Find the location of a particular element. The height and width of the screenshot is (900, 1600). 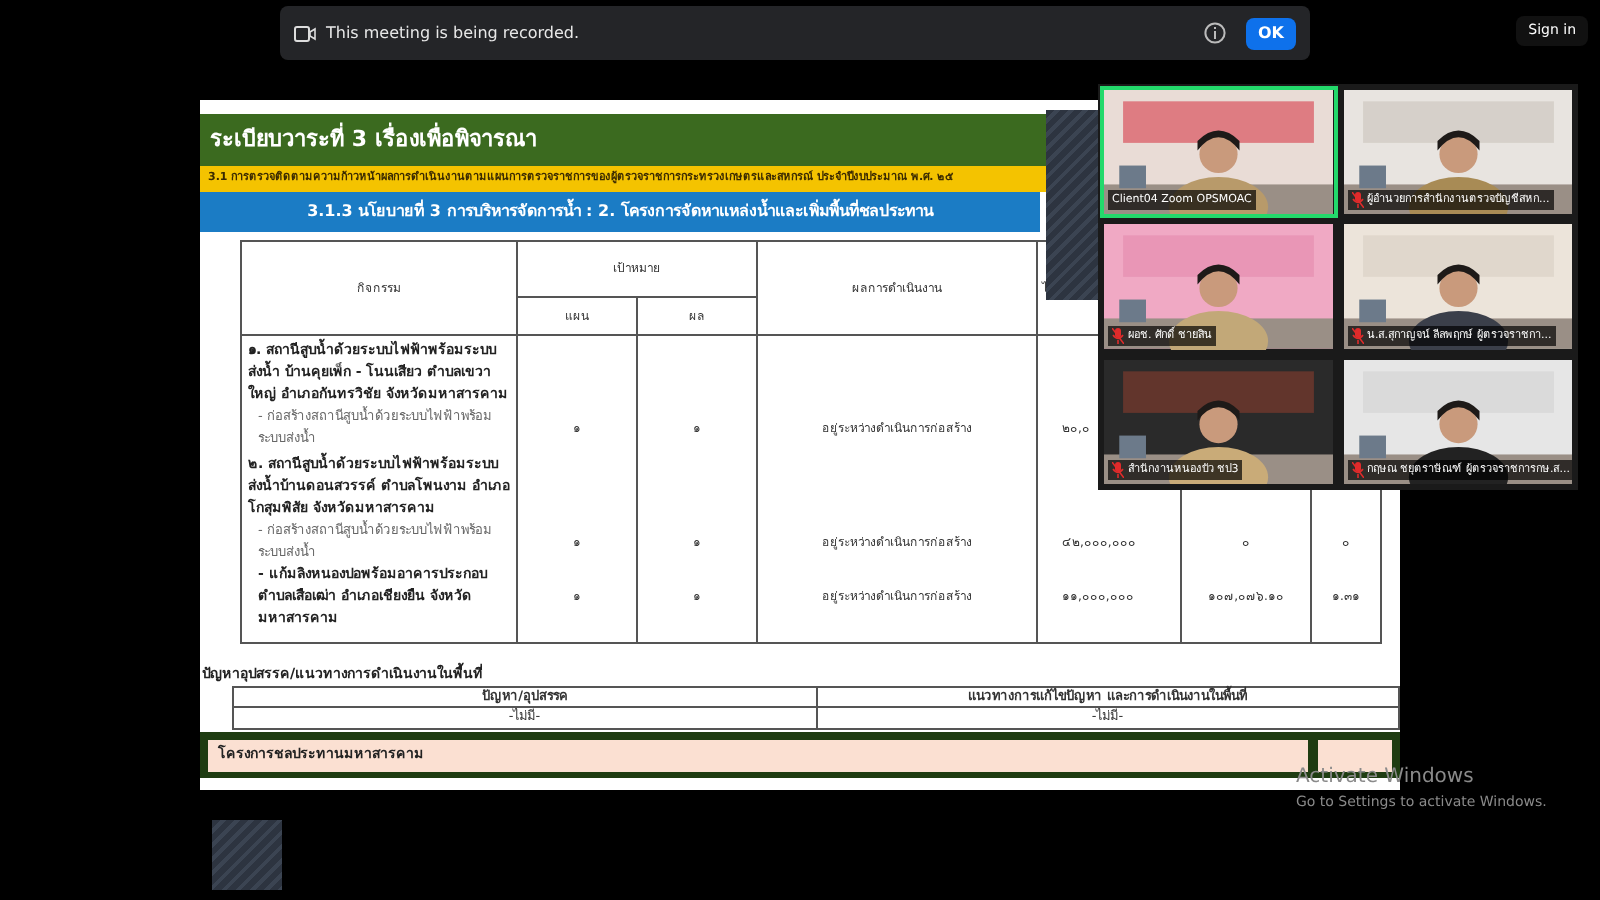

video-camera-icon is located at coordinates (305, 33).